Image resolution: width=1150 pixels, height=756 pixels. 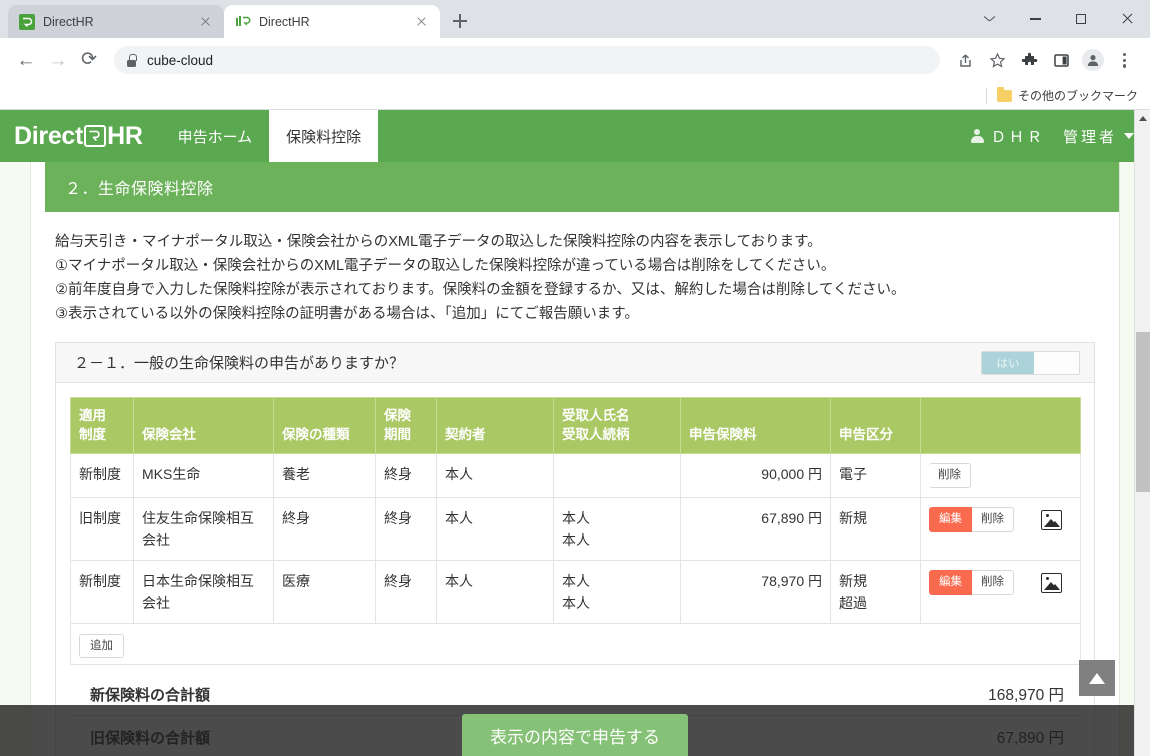 I want to click on browser-toolbar: cube-cloud, so click(x=575, y=60).